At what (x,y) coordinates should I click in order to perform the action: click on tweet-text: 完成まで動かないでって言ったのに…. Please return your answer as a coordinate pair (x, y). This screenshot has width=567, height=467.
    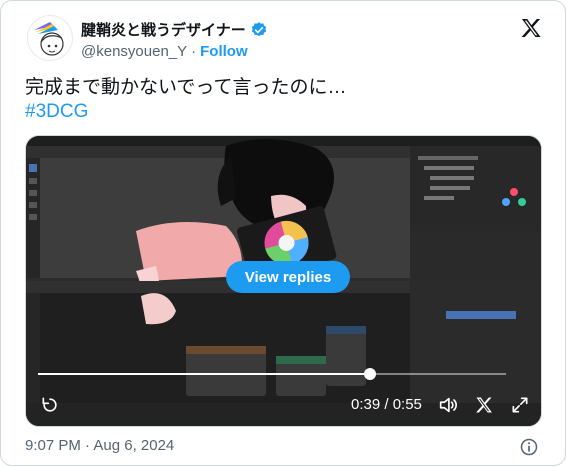
    Looking at the image, I should click on (186, 87).